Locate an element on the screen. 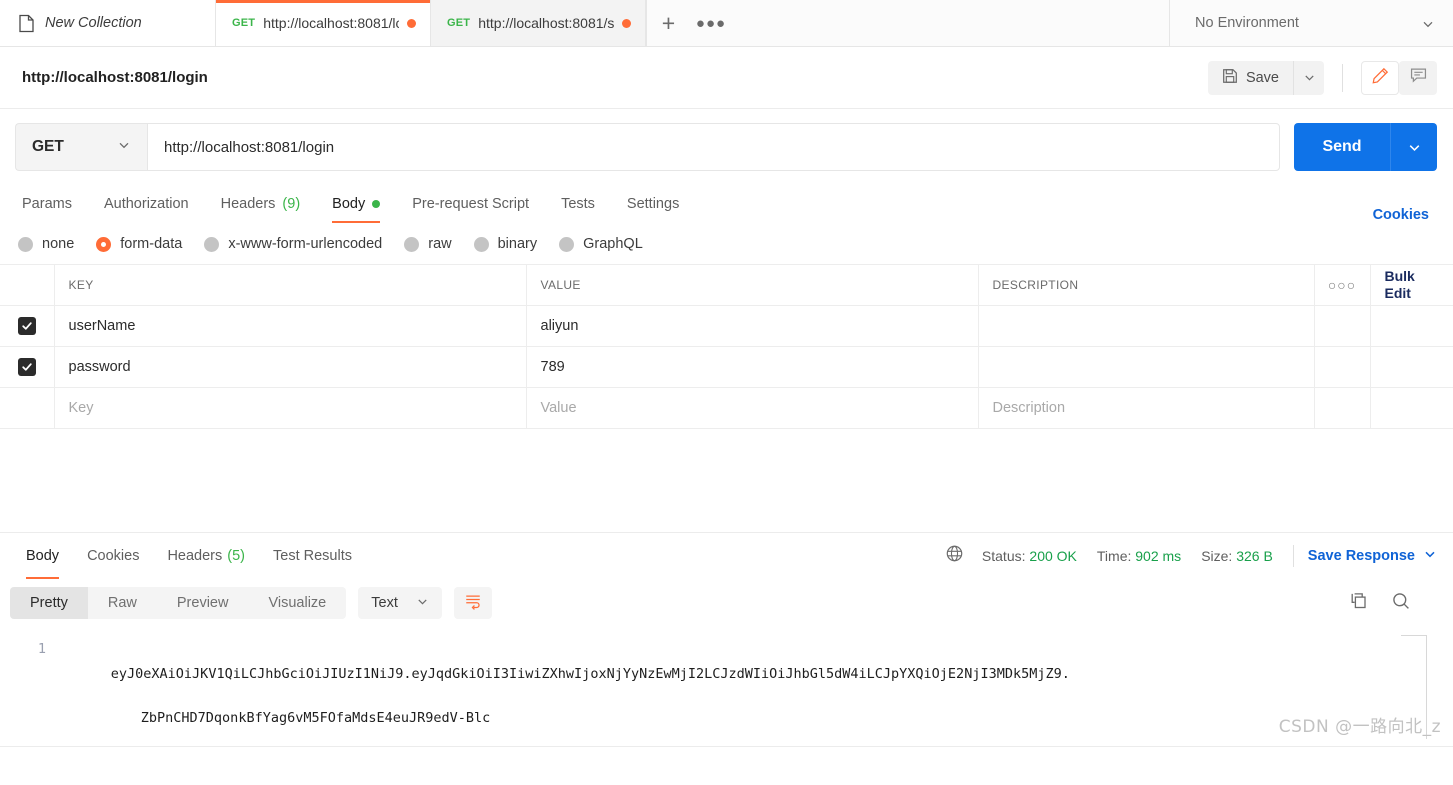 The image size is (1453, 785). status-badge: Status: 200 OK is located at coordinates (1029, 556).